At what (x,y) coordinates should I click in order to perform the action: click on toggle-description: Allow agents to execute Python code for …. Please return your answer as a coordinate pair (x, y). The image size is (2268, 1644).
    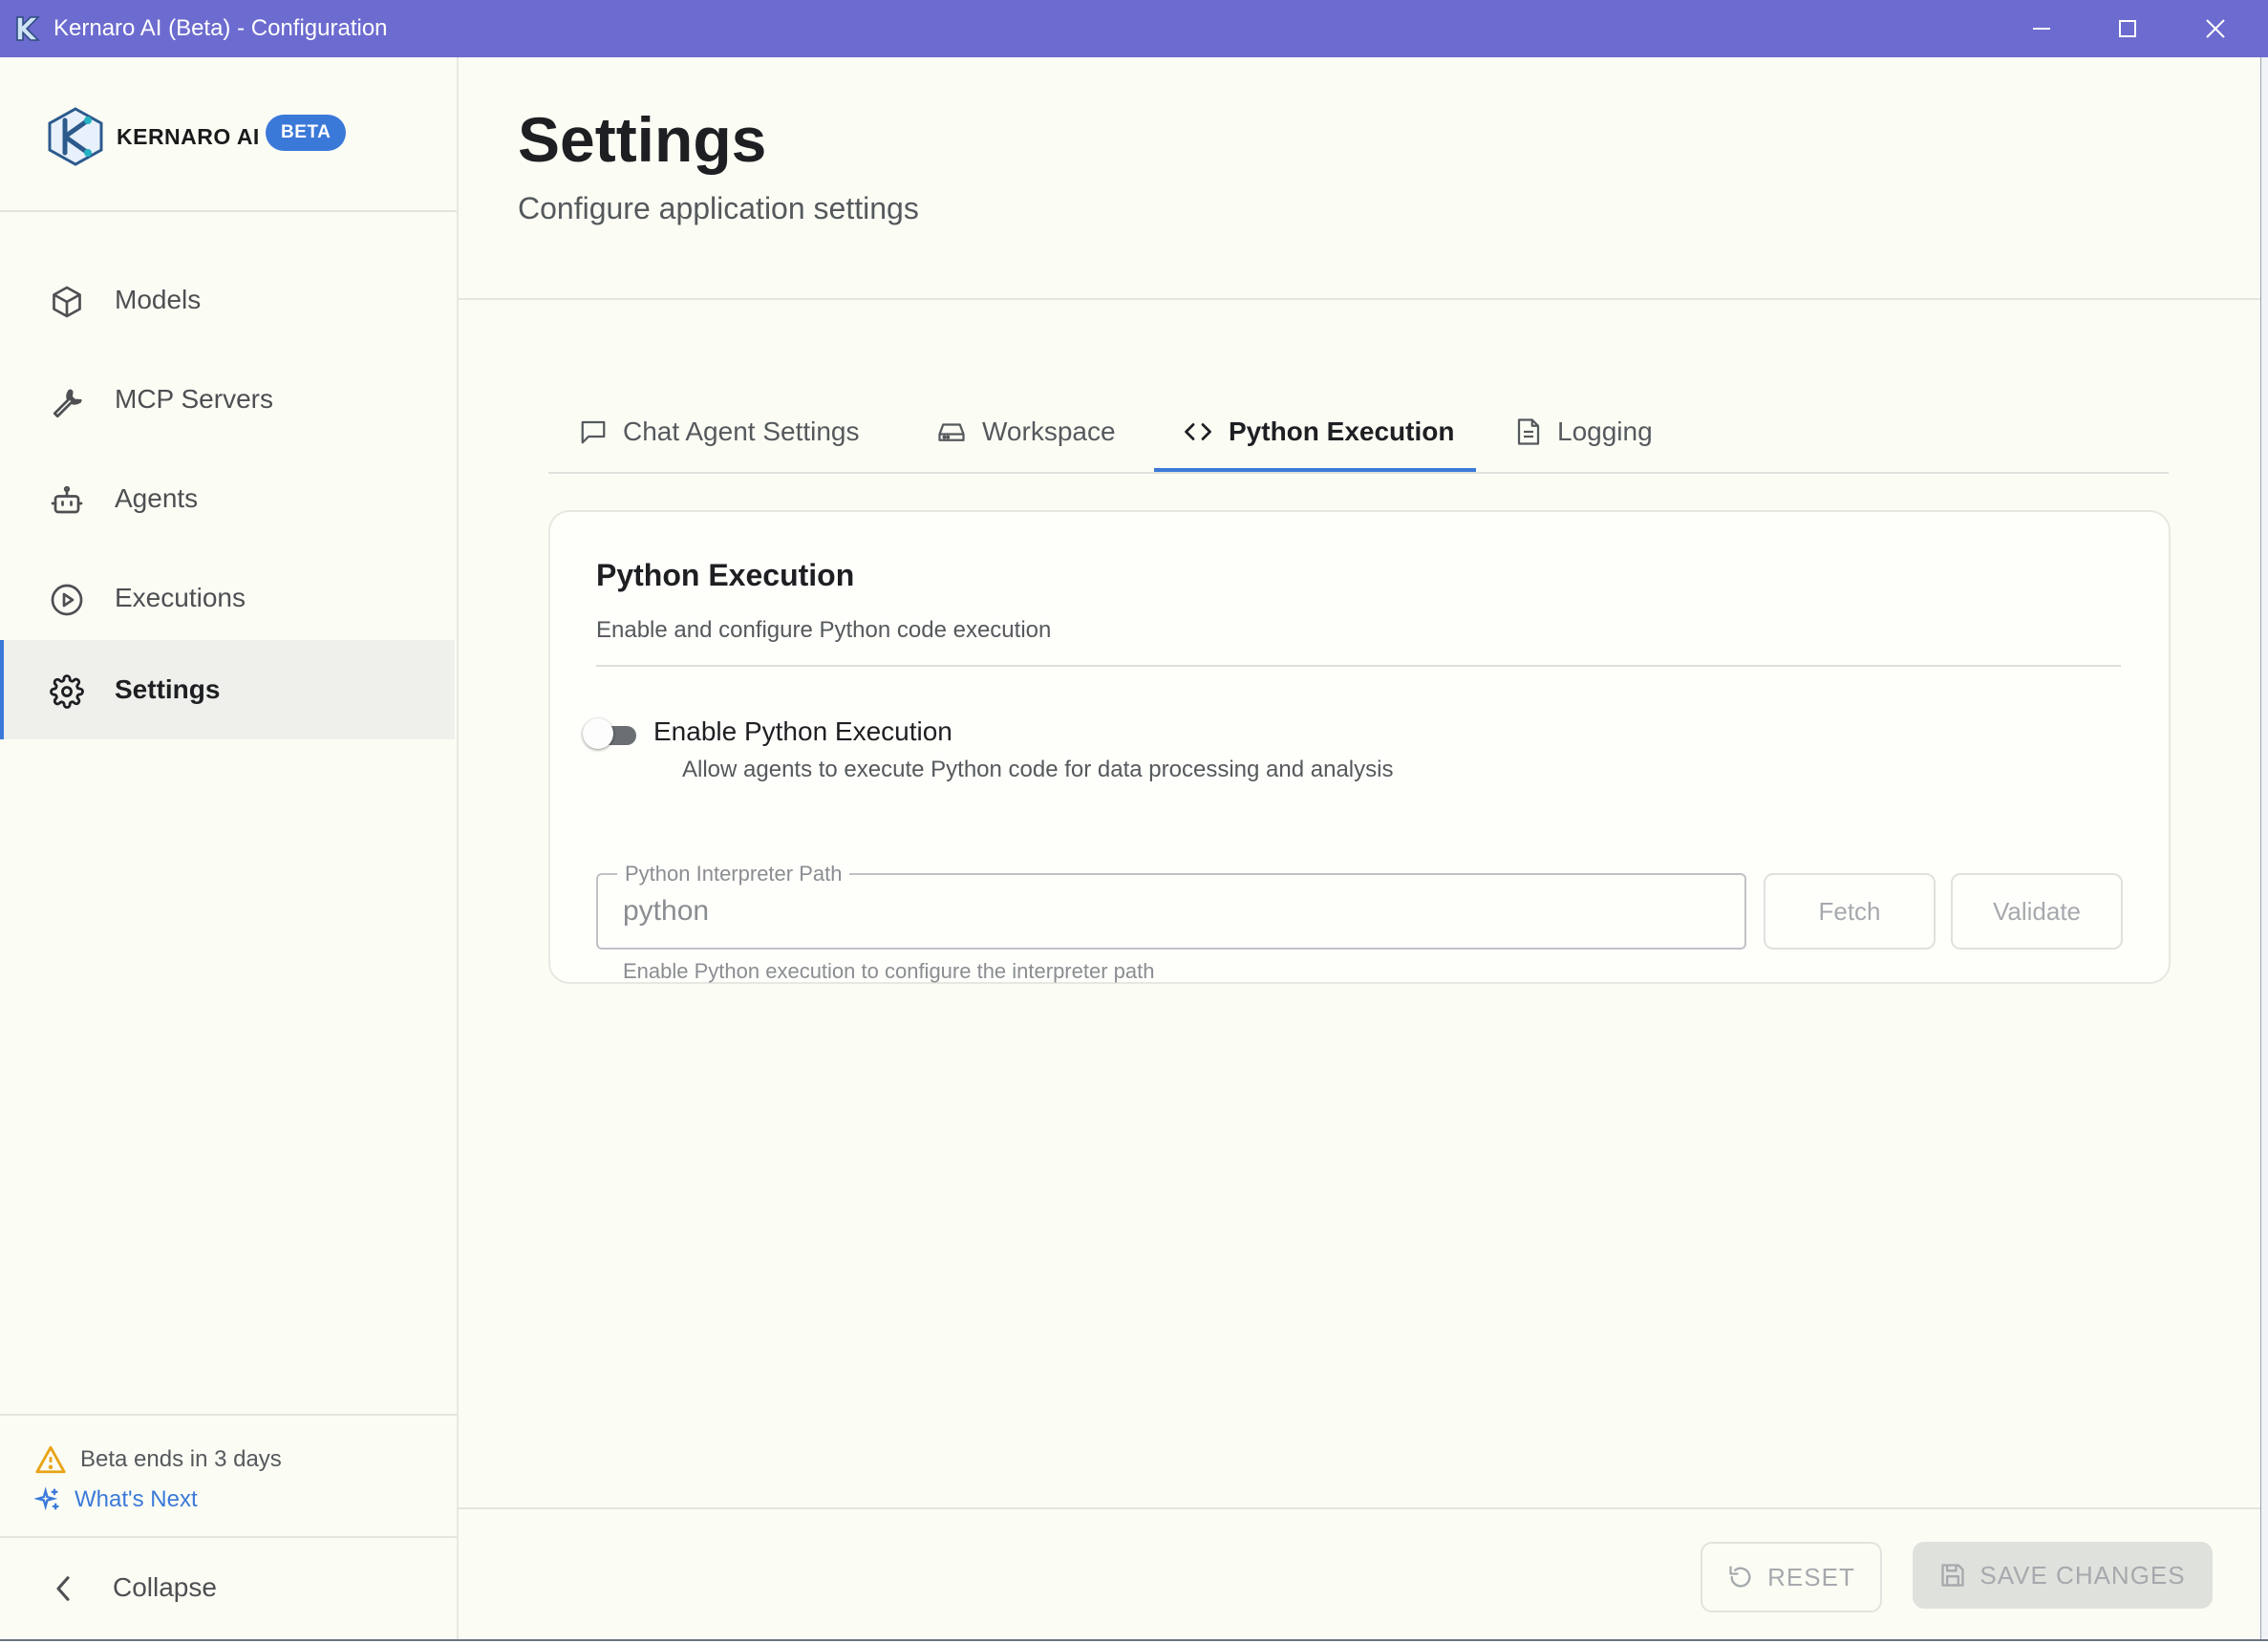
    Looking at the image, I should click on (1038, 770).